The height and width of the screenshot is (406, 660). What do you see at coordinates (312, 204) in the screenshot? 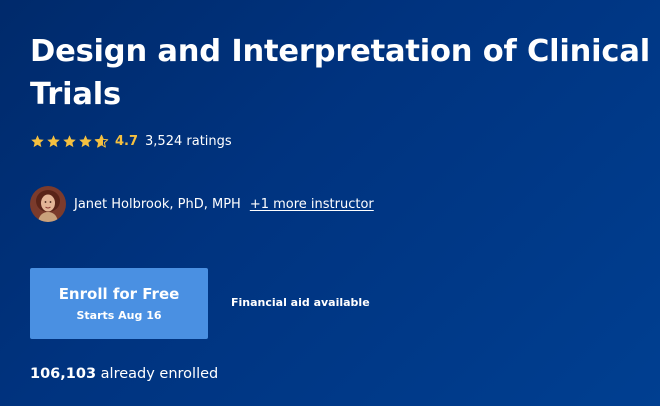
I see `more-instructors-link: +1 more instructor` at bounding box center [312, 204].